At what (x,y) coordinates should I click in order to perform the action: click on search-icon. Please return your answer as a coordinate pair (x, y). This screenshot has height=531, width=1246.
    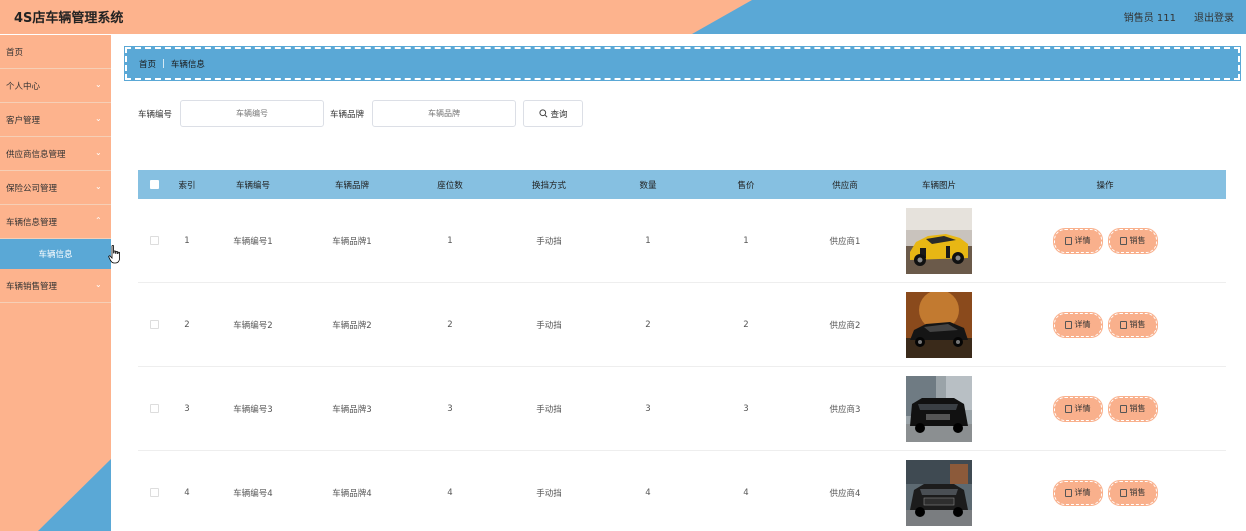
    Looking at the image, I should click on (542, 113).